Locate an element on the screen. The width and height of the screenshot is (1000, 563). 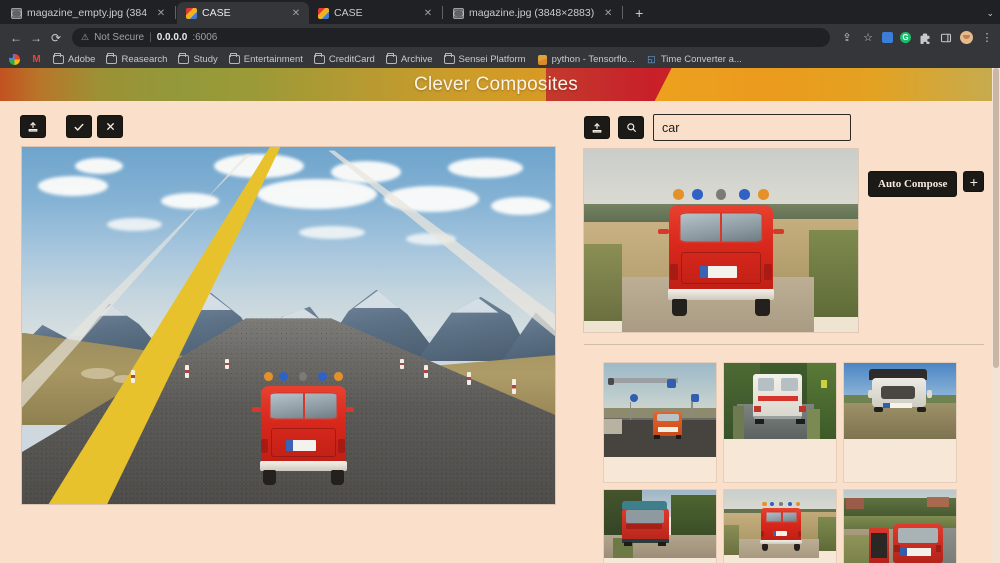
back-button: ← is located at coordinates (16, 38).